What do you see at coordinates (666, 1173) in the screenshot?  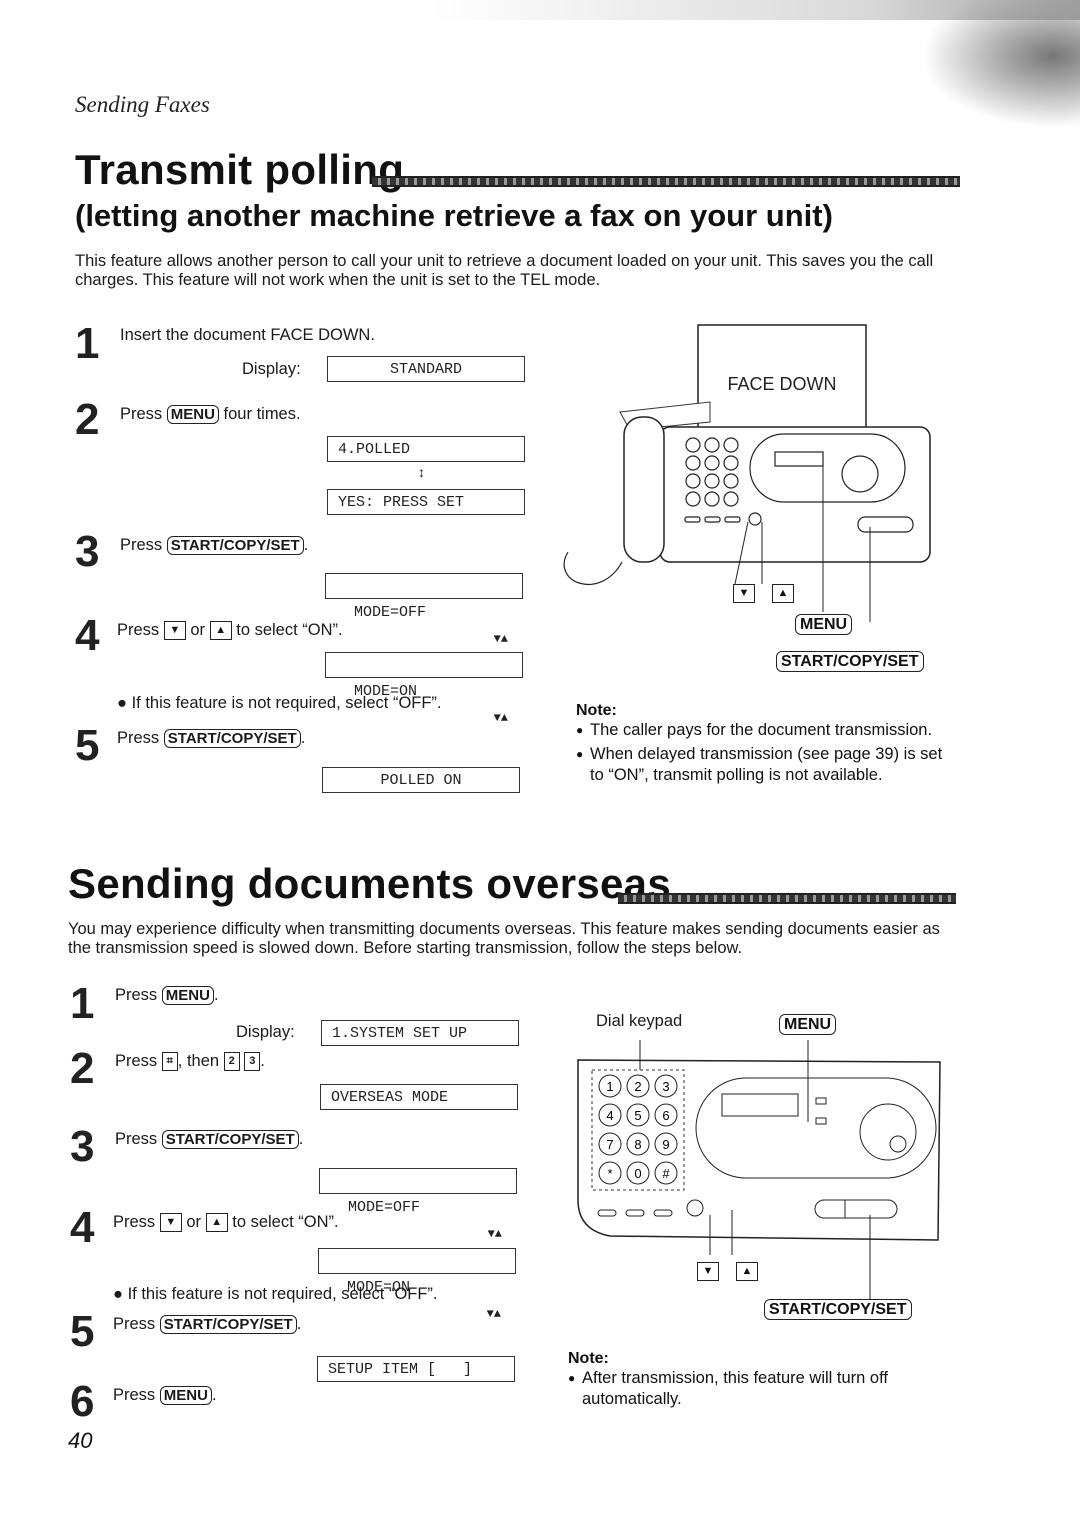 I see `keypad-key-label: #` at bounding box center [666, 1173].